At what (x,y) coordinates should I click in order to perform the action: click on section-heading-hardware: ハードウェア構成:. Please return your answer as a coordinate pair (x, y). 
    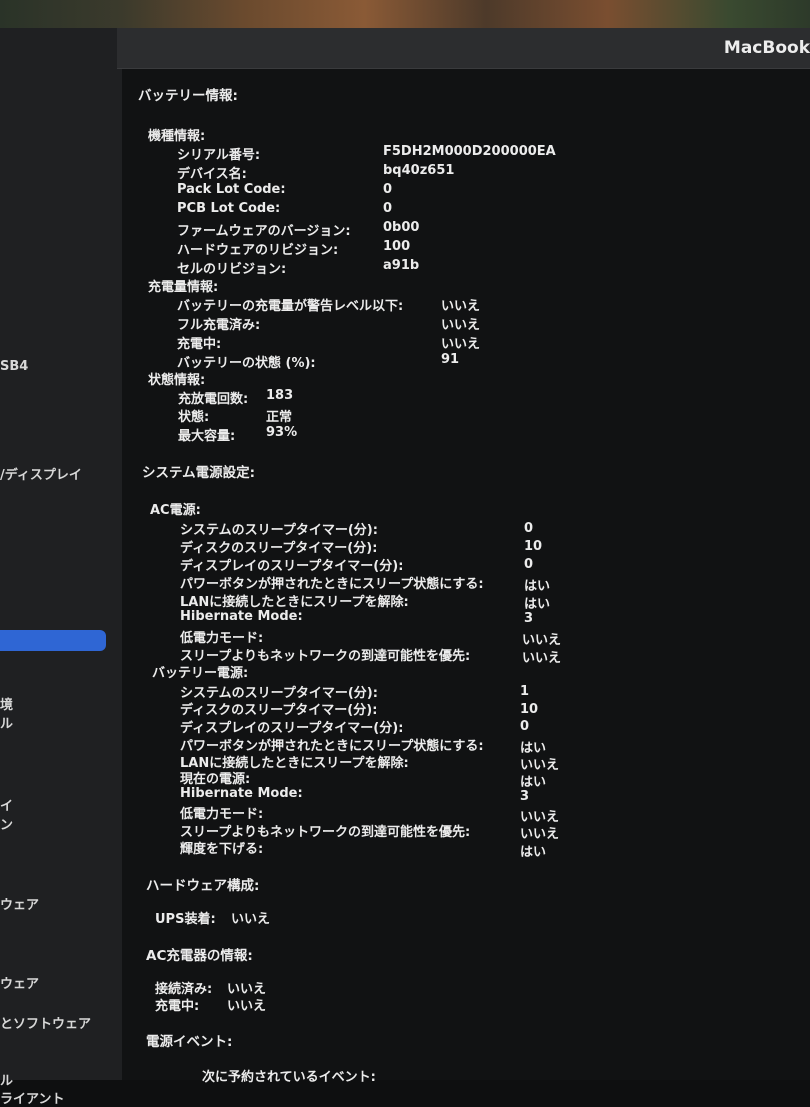
    Looking at the image, I should click on (203, 886).